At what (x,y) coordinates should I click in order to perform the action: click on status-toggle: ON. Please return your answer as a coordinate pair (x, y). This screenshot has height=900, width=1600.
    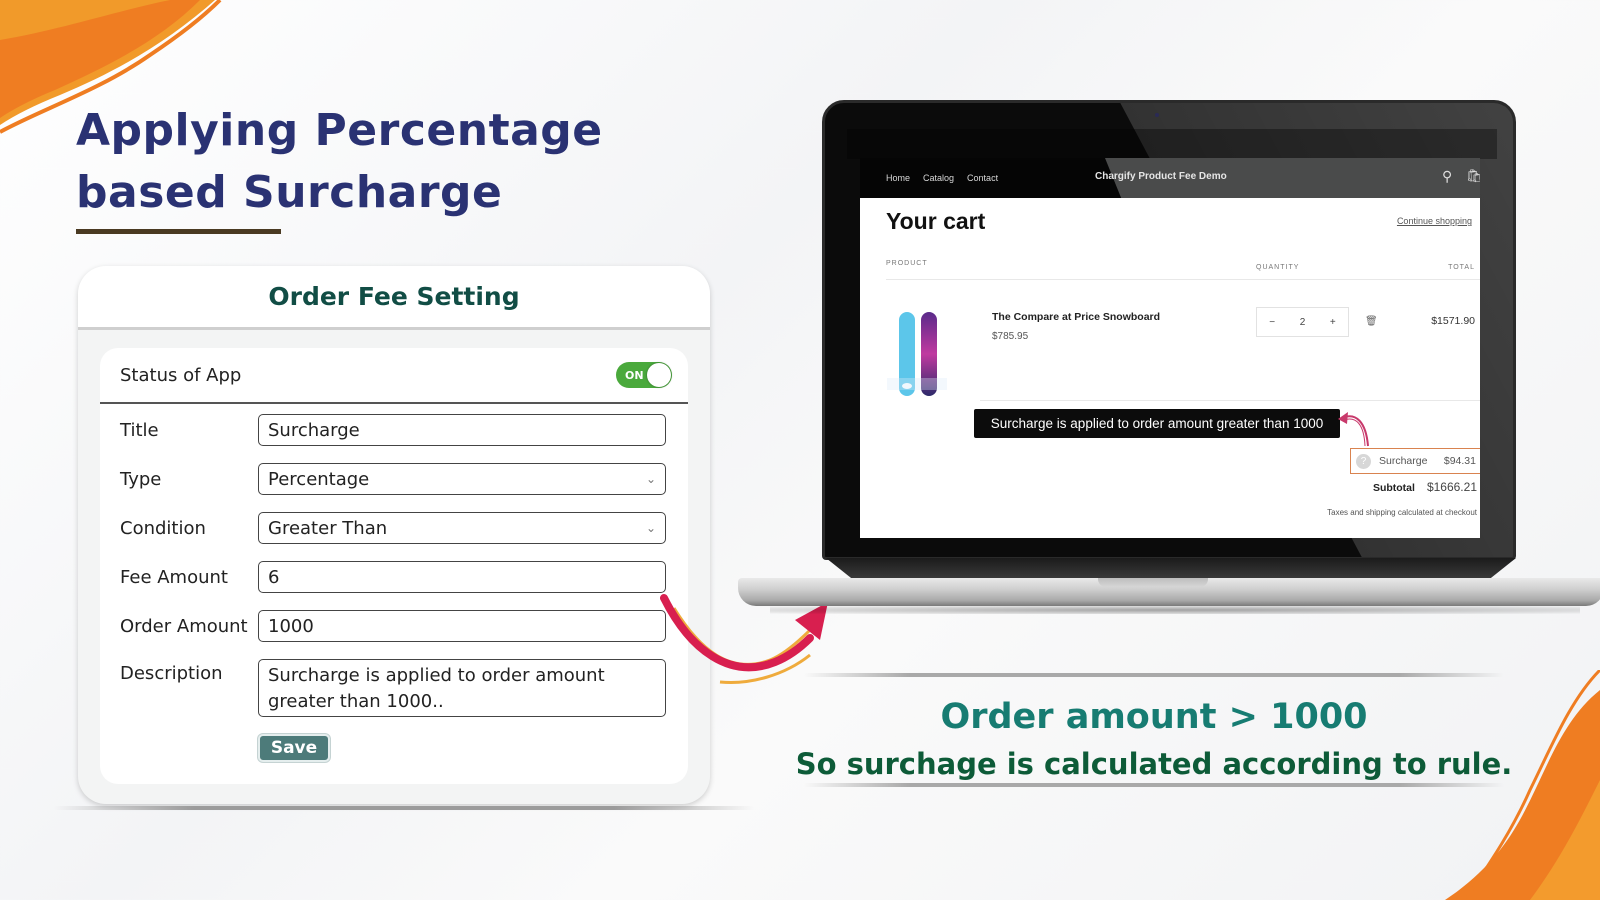
    Looking at the image, I should click on (644, 375).